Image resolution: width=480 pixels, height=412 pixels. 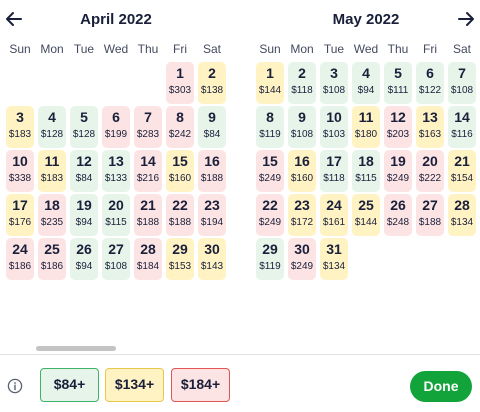 What do you see at coordinates (84, 117) in the screenshot?
I see `day-number: 5` at bounding box center [84, 117].